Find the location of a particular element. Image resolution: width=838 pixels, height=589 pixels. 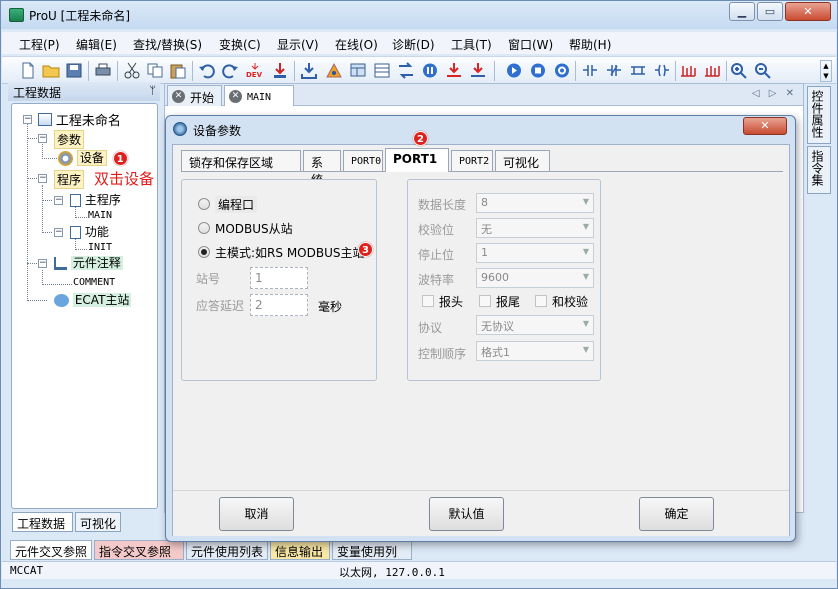

tab-navigation: ◁ ▷ ✕ is located at coordinates (774, 93).